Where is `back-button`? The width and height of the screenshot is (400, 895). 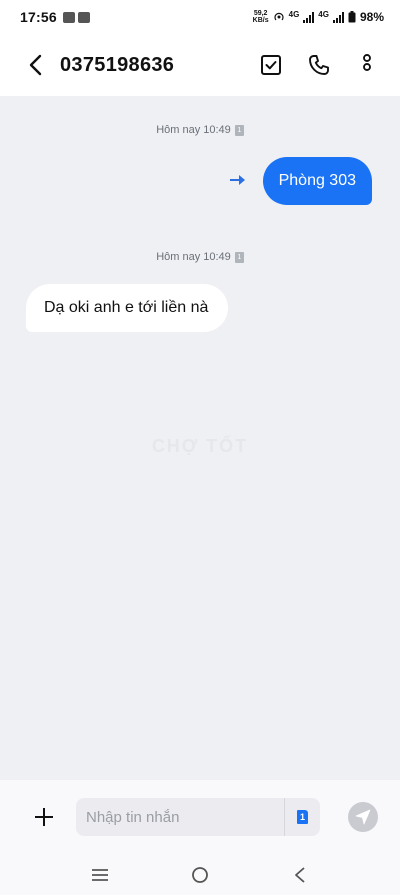
back-button is located at coordinates (36, 65).